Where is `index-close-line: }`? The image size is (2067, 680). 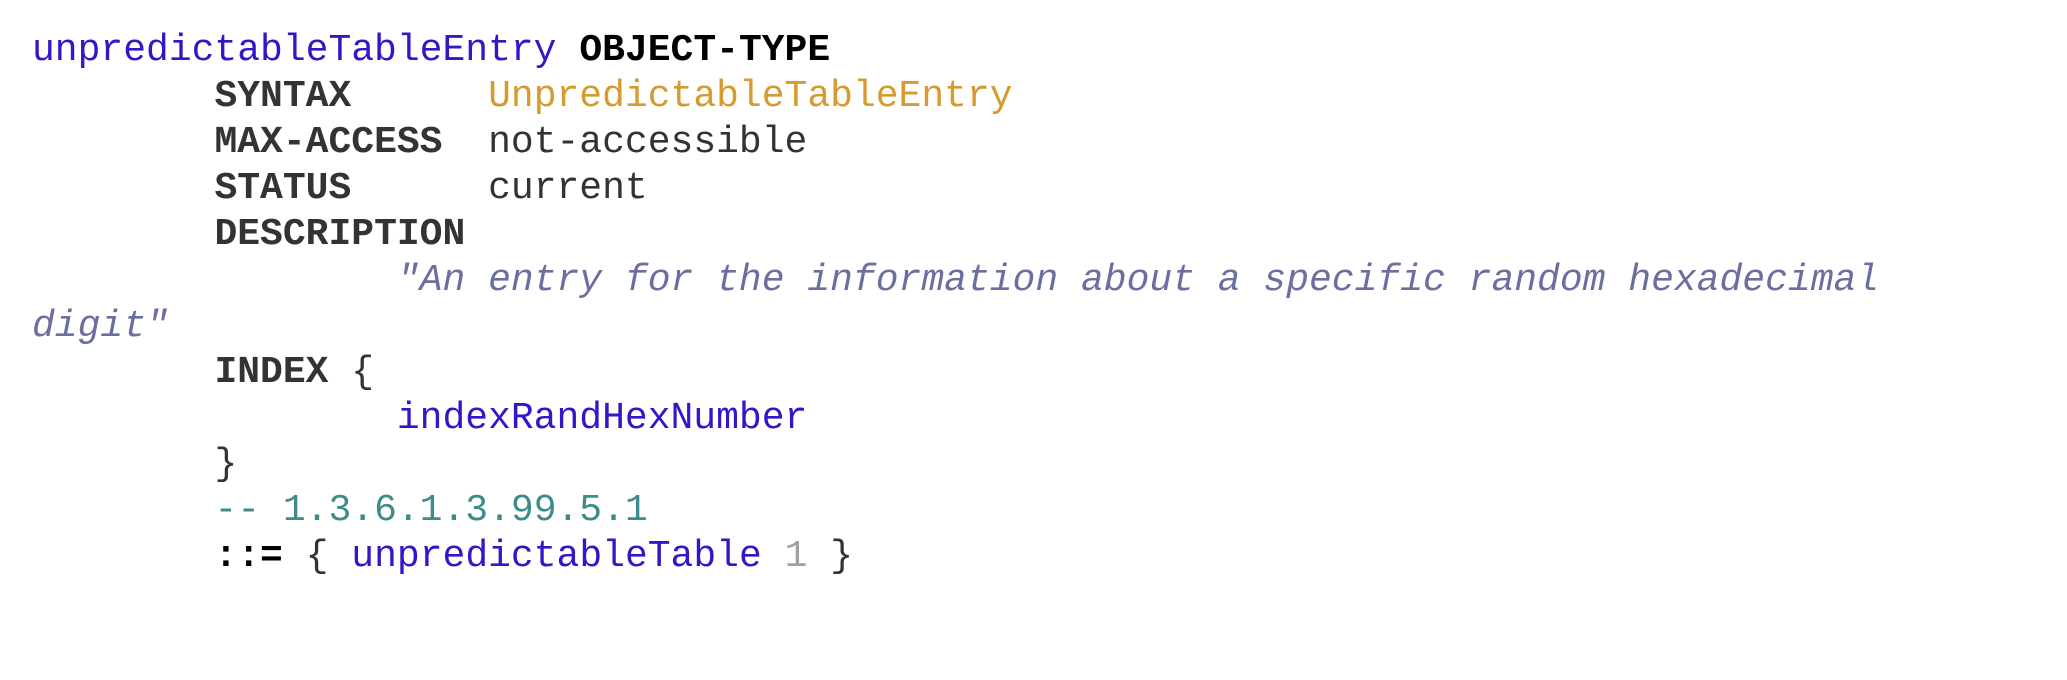 index-close-line: } is located at coordinates (955, 465).